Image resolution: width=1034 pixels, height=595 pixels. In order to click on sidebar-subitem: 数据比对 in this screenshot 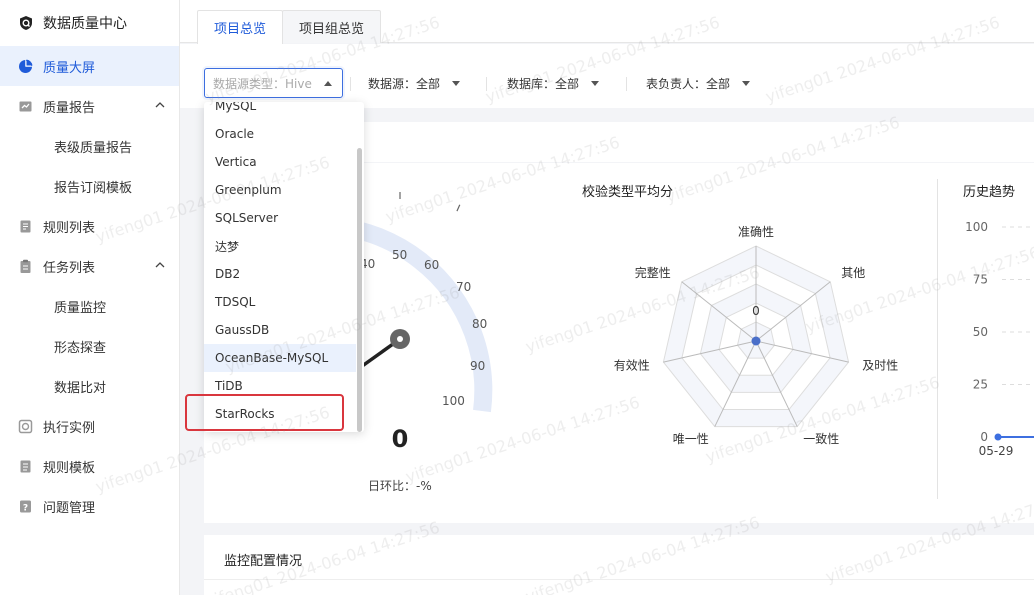, I will do `click(89, 386)`.